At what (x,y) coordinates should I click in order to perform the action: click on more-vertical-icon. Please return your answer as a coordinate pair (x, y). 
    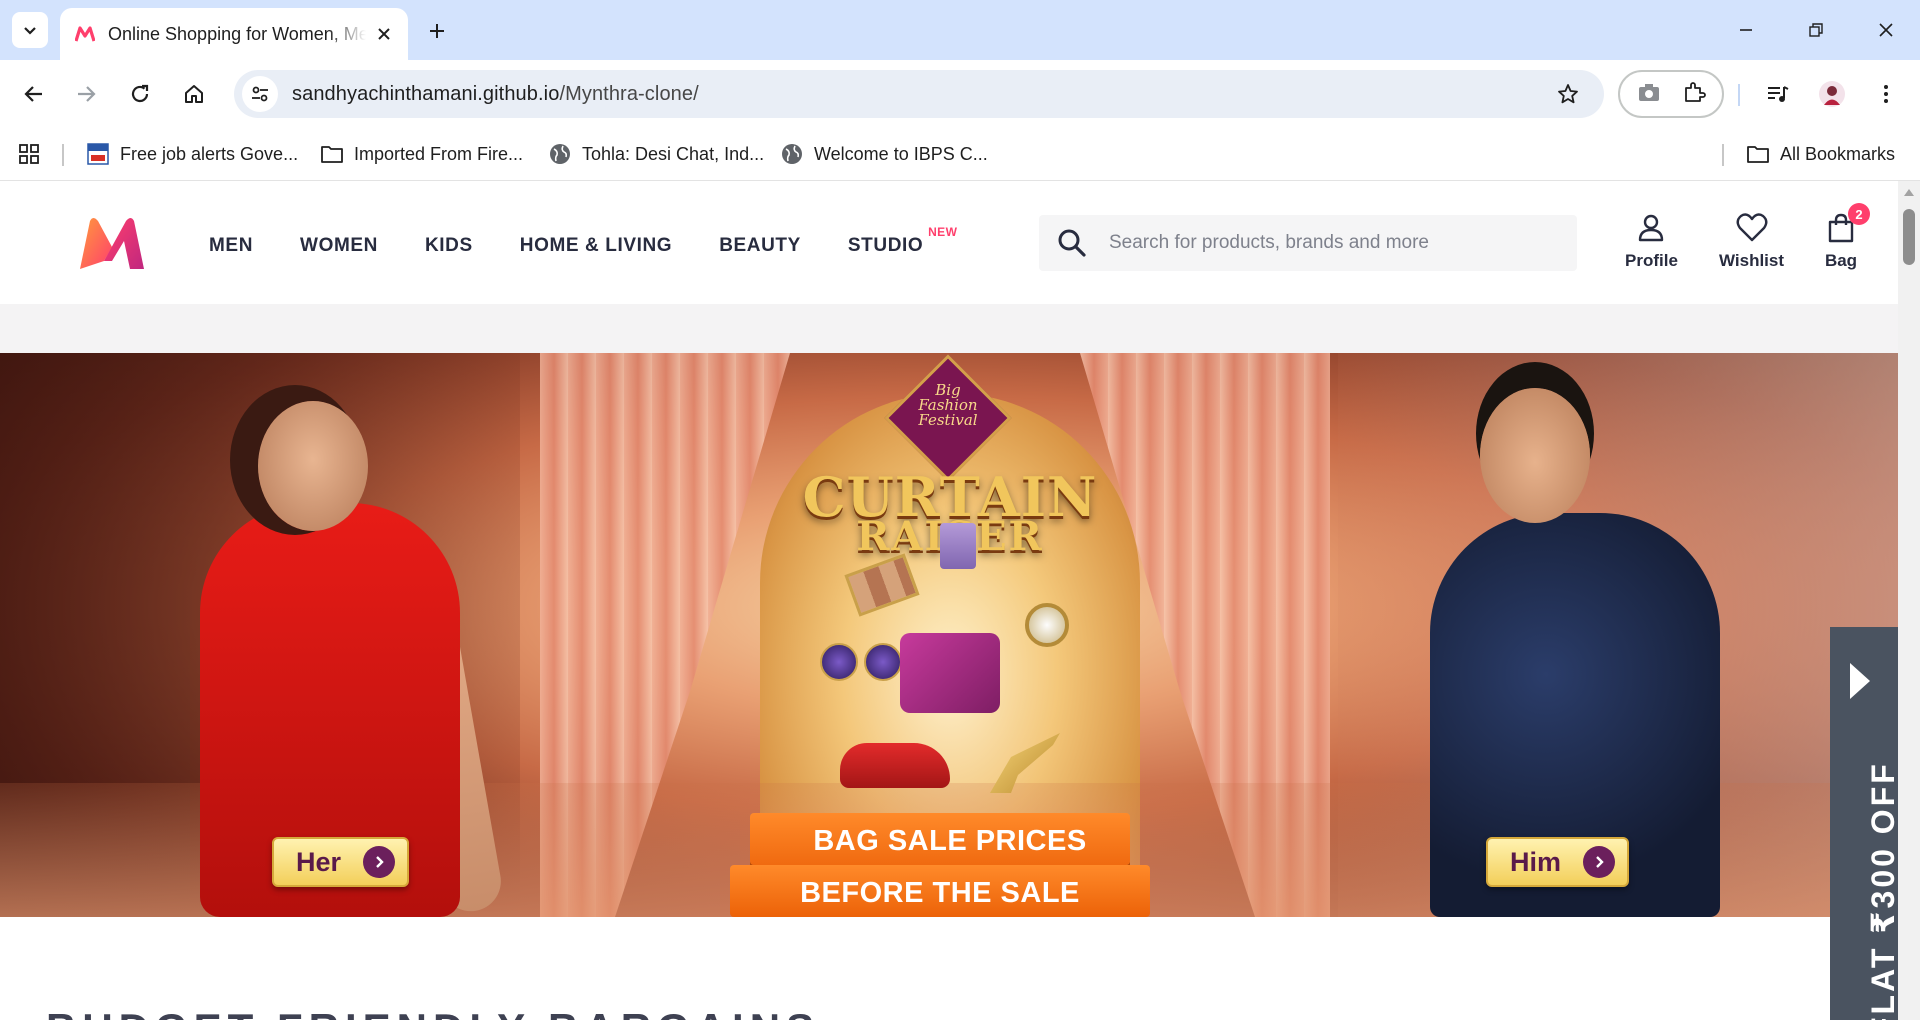
    Looking at the image, I should click on (1886, 94).